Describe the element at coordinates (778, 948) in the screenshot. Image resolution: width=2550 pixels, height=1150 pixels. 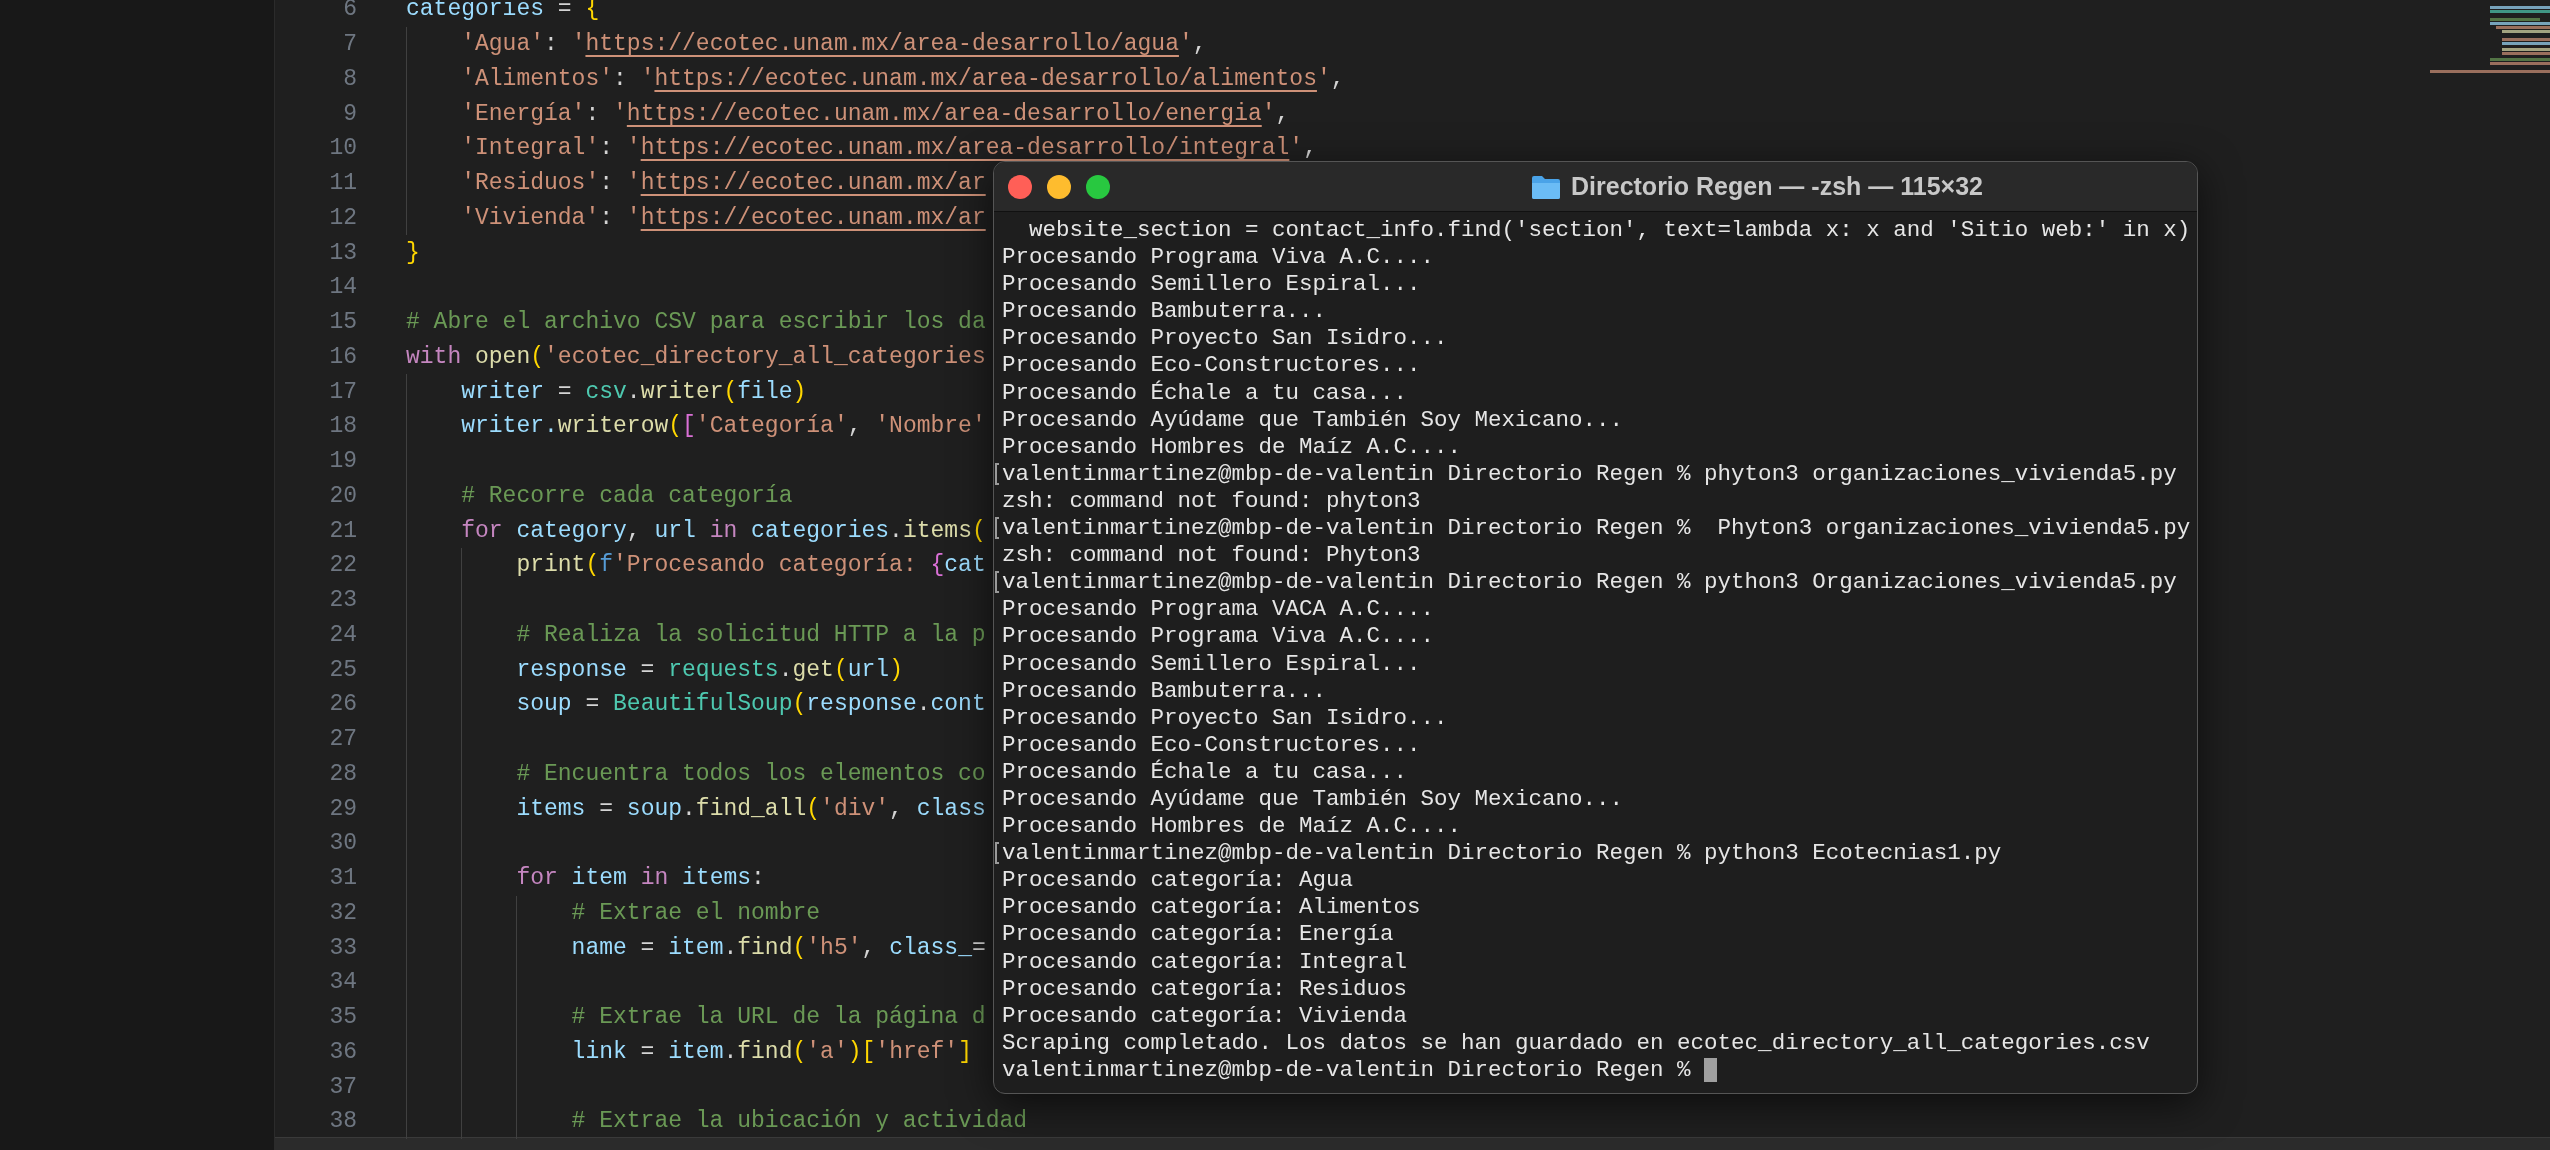
I see `code-line: name = item.find('h5', class_=` at that location.